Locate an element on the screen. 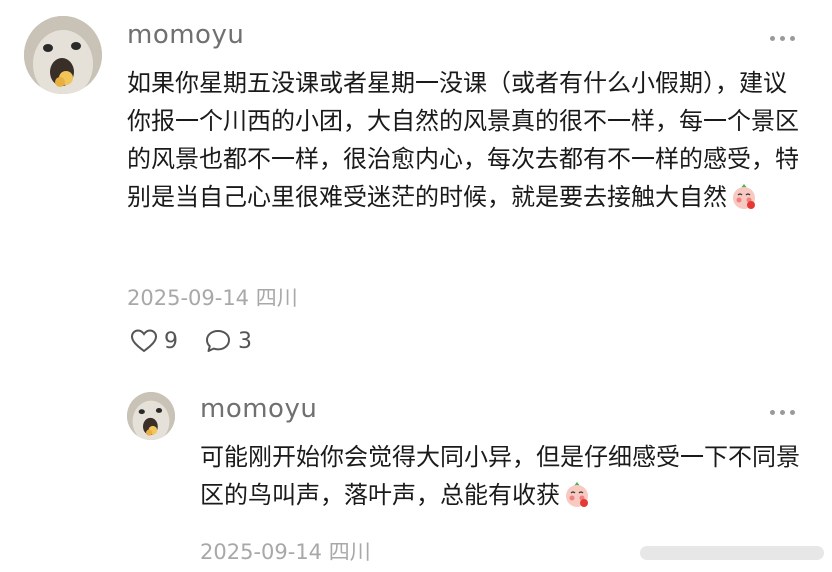 The height and width of the screenshot is (572, 832). reply-button: 3 is located at coordinates (228, 341).